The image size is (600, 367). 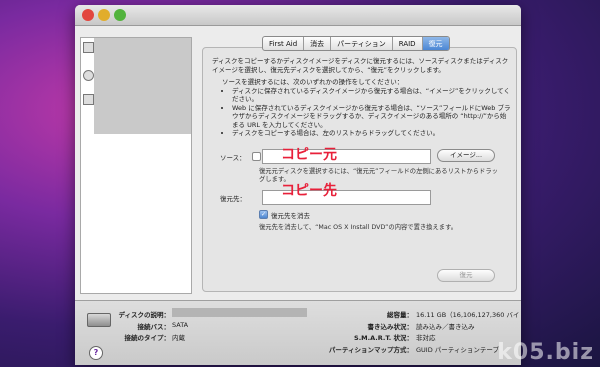 What do you see at coordinates (263, 214) in the screenshot?
I see `erase-destination-checkbox: ✓` at bounding box center [263, 214].